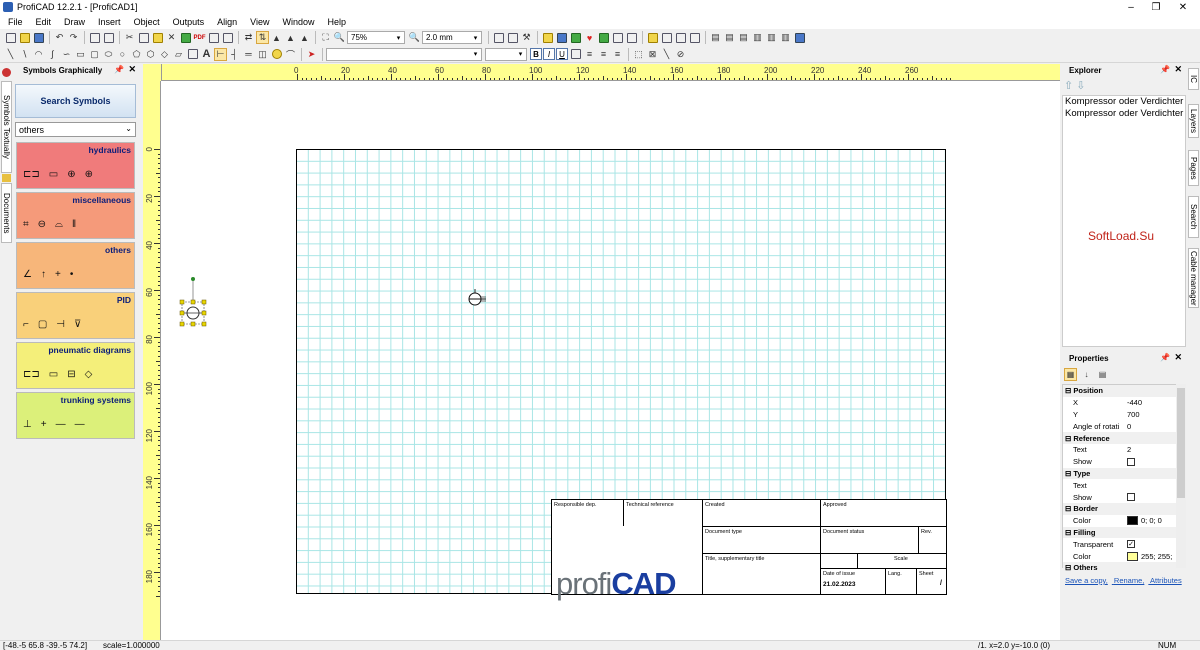 The image size is (1200, 650). I want to click on property-group: ⊟ Filling, so click(1124, 532).